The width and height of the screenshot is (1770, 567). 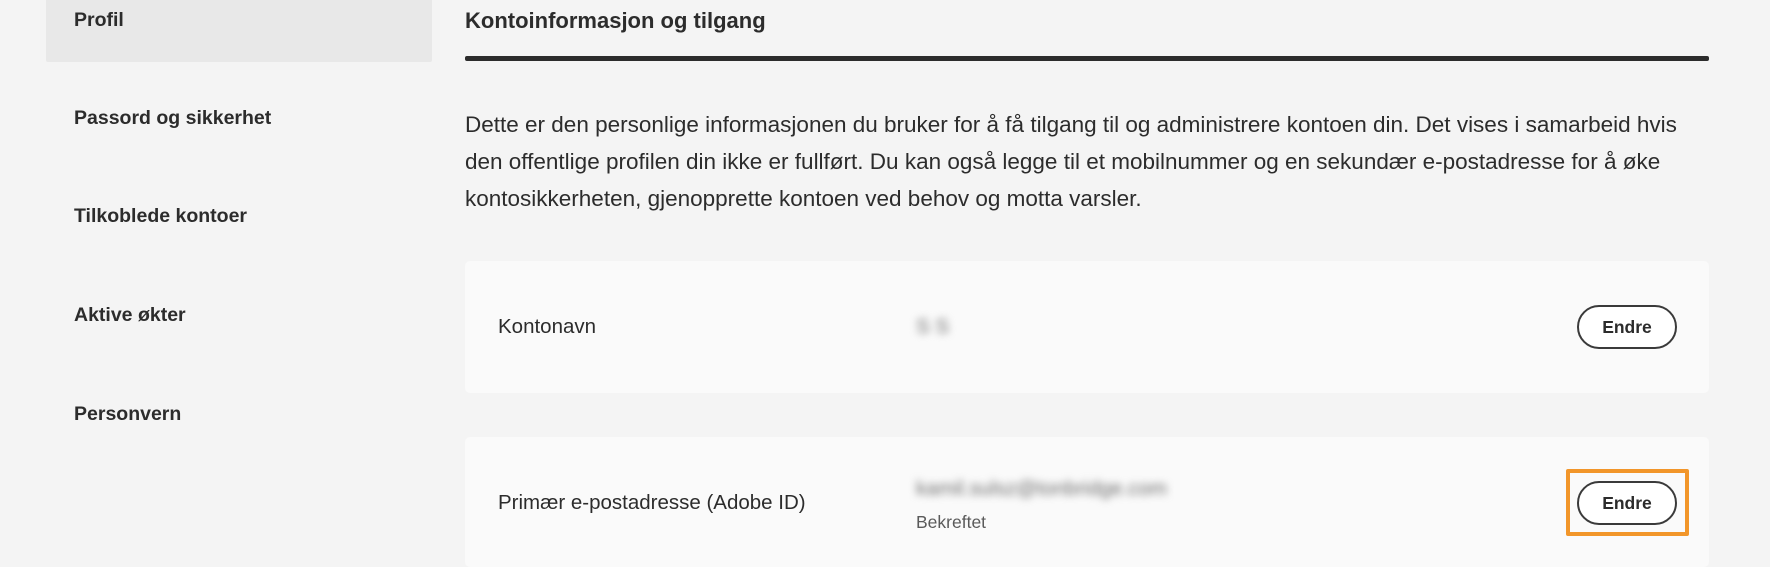 What do you see at coordinates (951, 522) in the screenshot?
I see `email-verified-status: Bekreftet` at bounding box center [951, 522].